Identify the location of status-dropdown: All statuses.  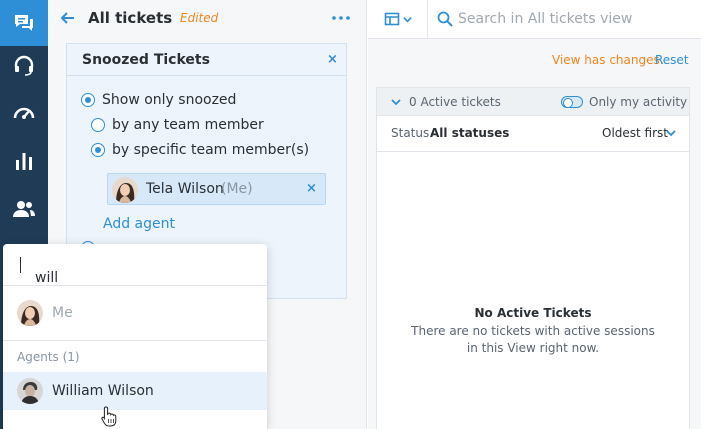
(469, 133).